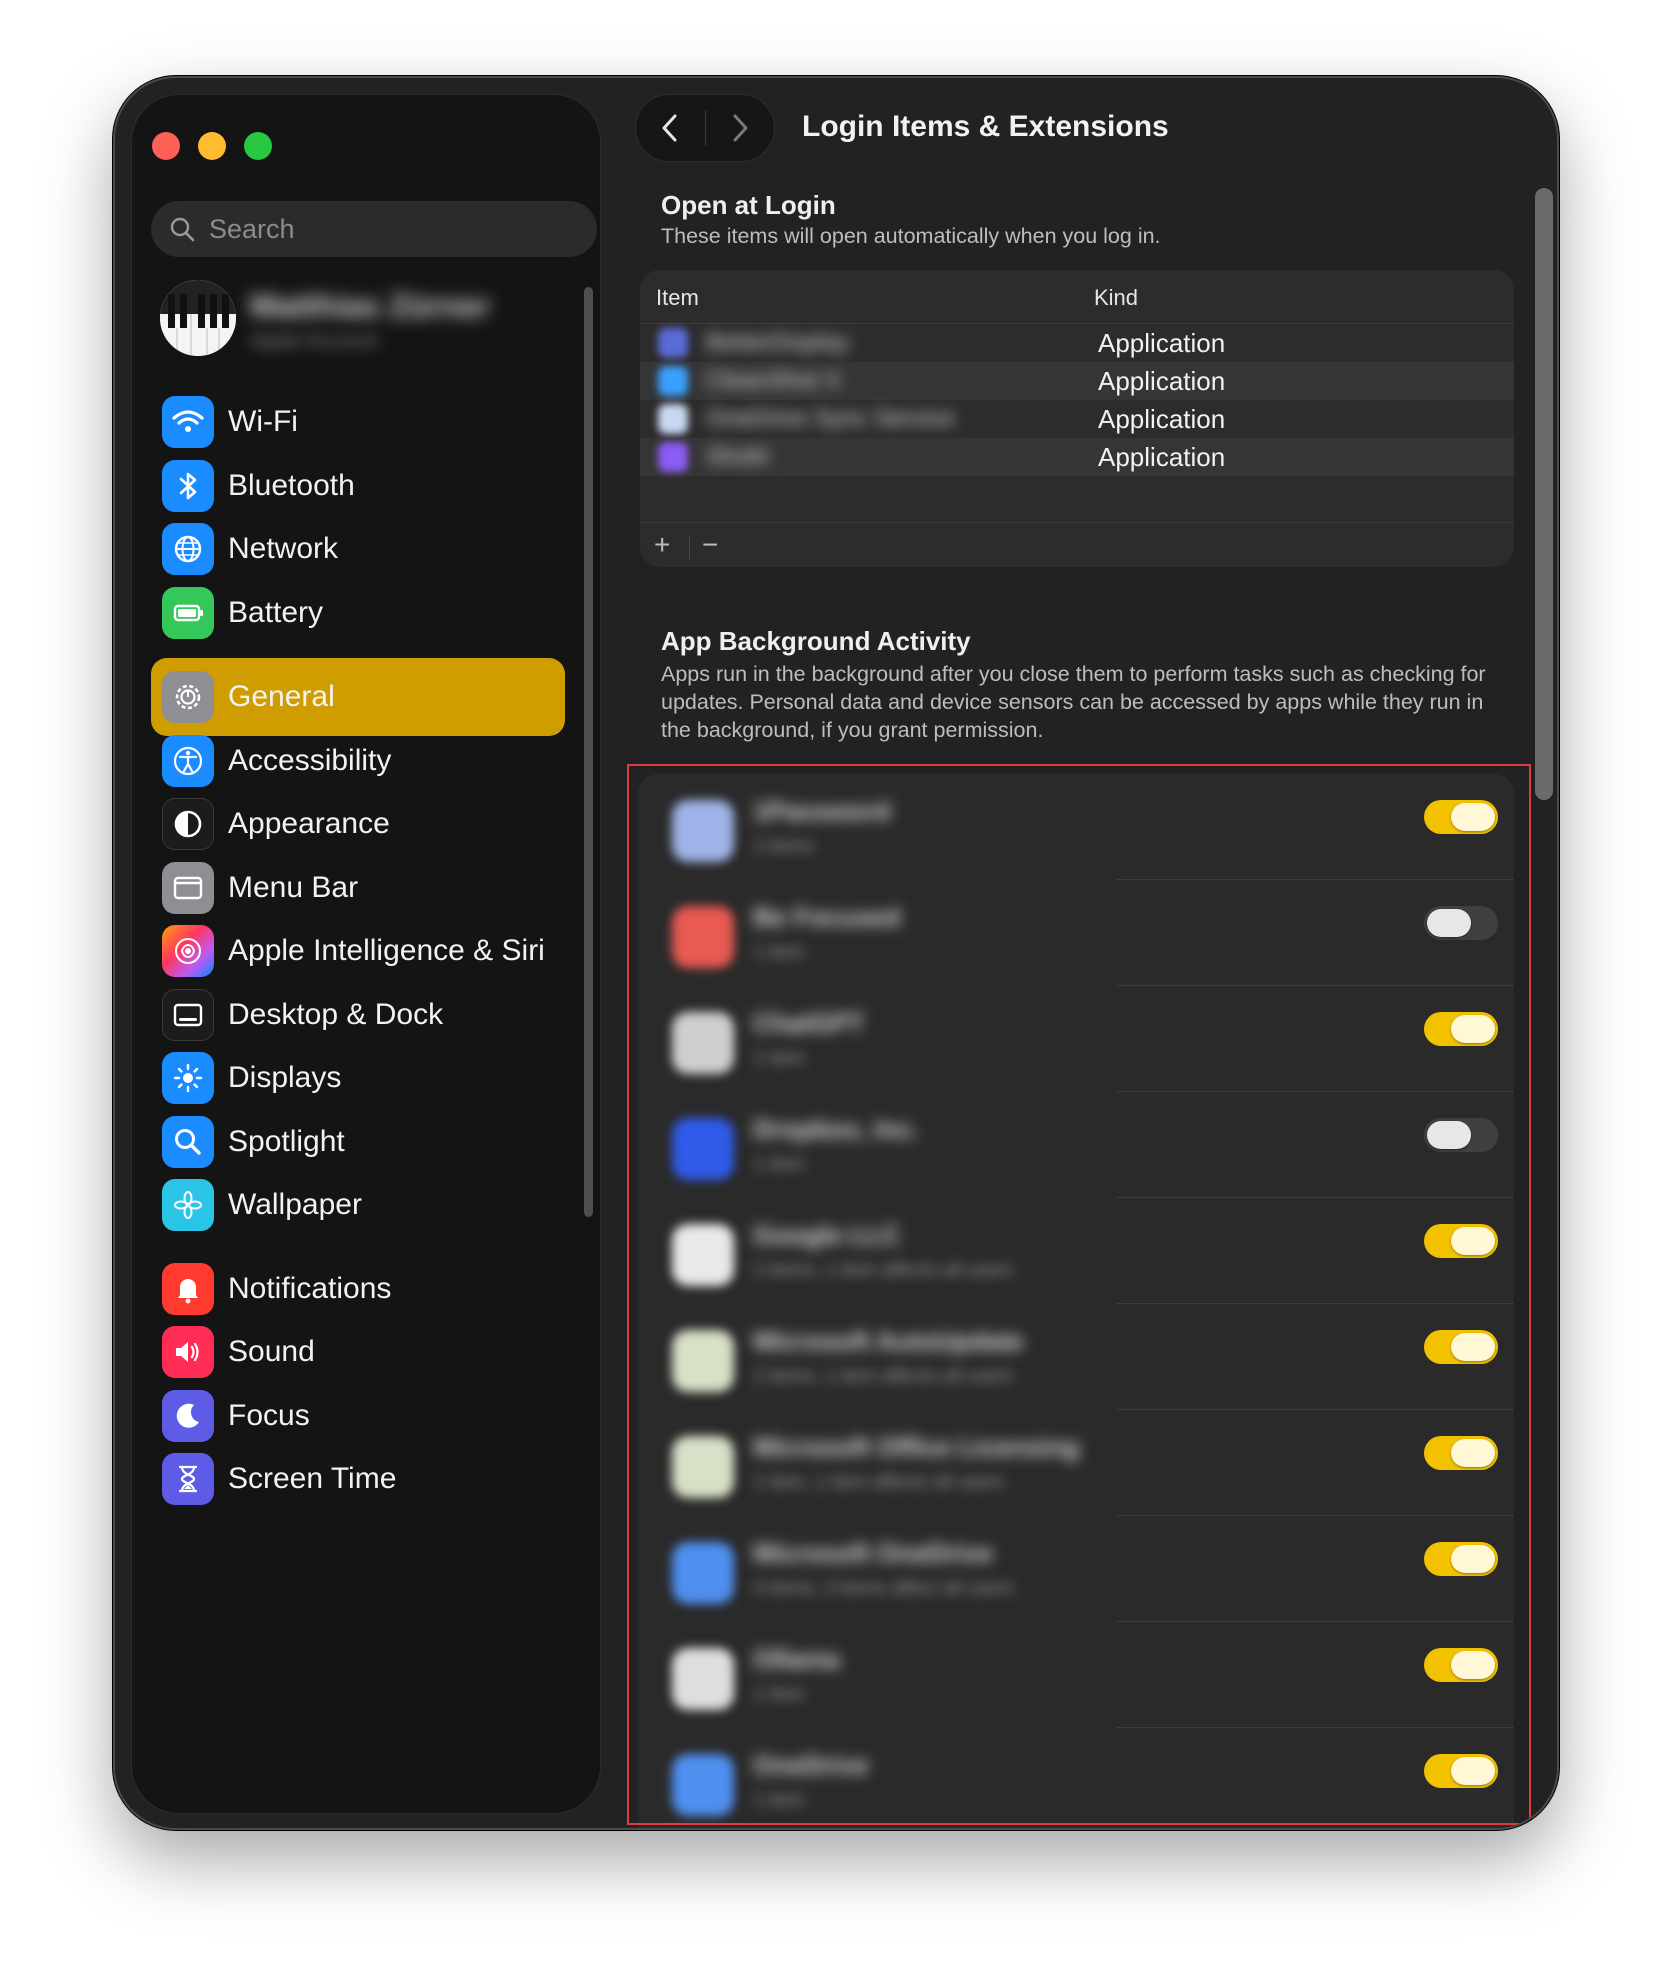  Describe the element at coordinates (370, 306) in the screenshot. I see `profile-name: Matthias Zürner` at that location.